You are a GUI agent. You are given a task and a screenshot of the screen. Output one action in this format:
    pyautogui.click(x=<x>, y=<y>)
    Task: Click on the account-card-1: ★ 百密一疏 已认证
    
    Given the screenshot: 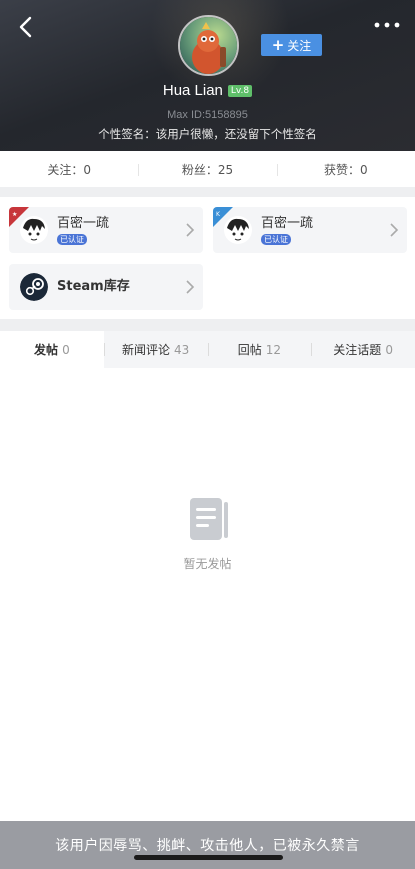 What is the action you would take?
    pyautogui.click(x=106, y=230)
    